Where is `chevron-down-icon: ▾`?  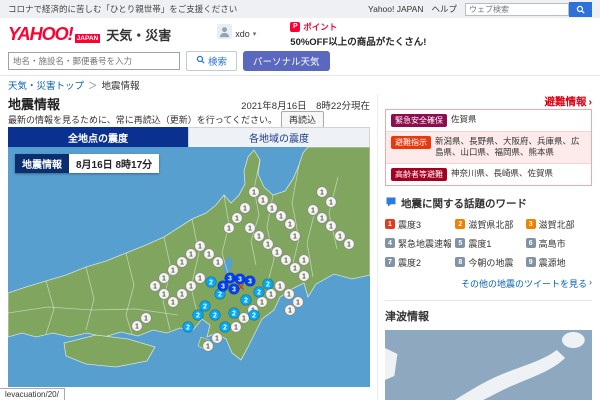
chevron-down-icon: ▾ is located at coordinates (254, 34).